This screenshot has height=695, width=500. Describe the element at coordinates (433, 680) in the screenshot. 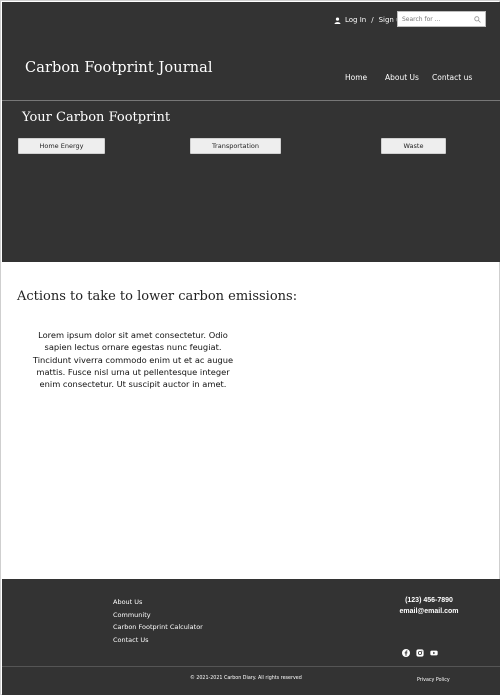

I see `privacy-policy-link: Privacy Policy` at that location.